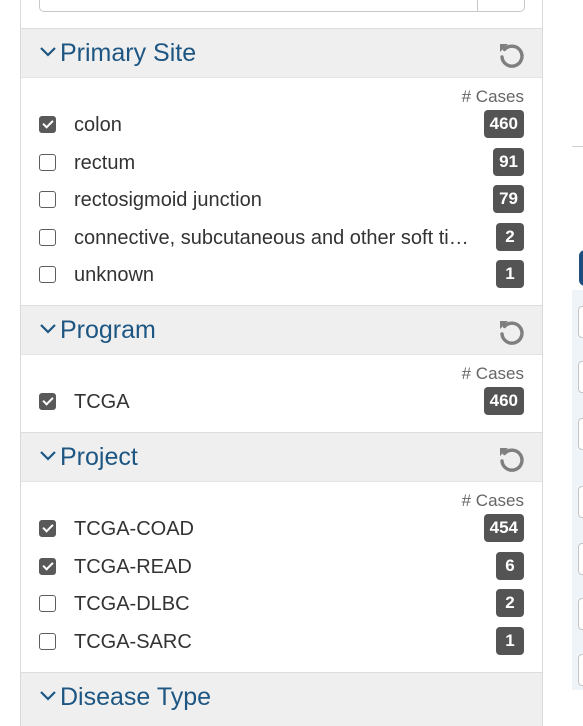 The image size is (583, 726). What do you see at coordinates (510, 566) in the screenshot?
I see `count-badge: 6` at bounding box center [510, 566].